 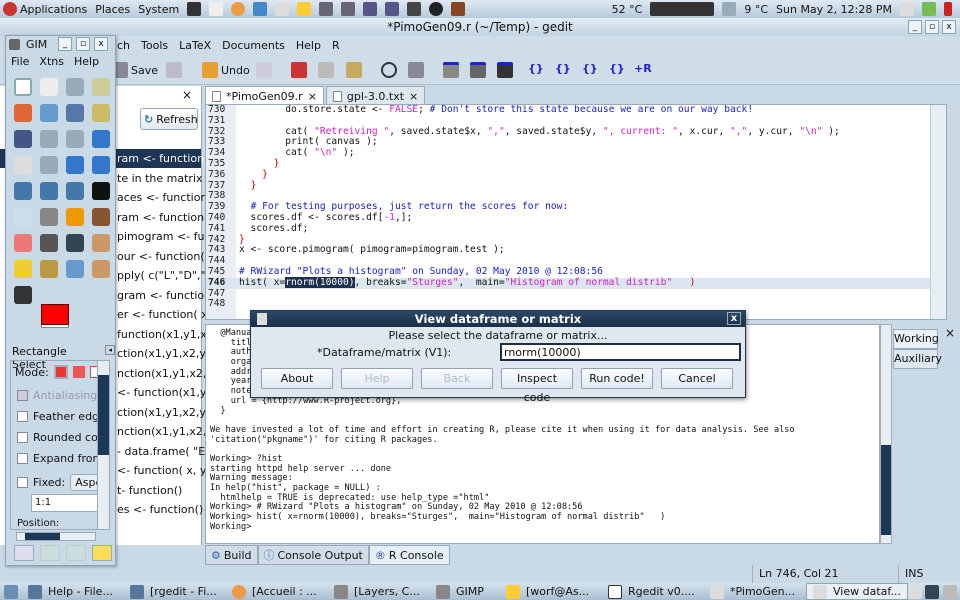 I want to click on clock: Sun May 2, 12:28 PM, so click(x=834, y=9).